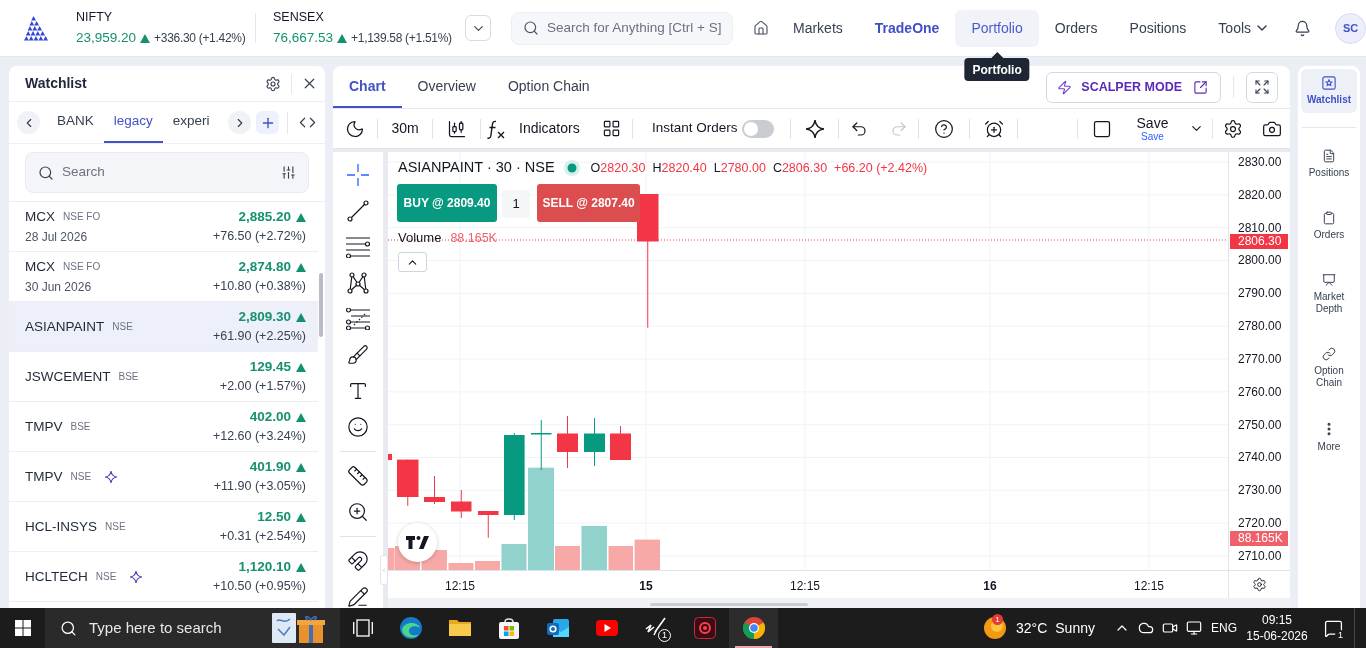  I want to click on level-lines-icon, so click(358, 319).